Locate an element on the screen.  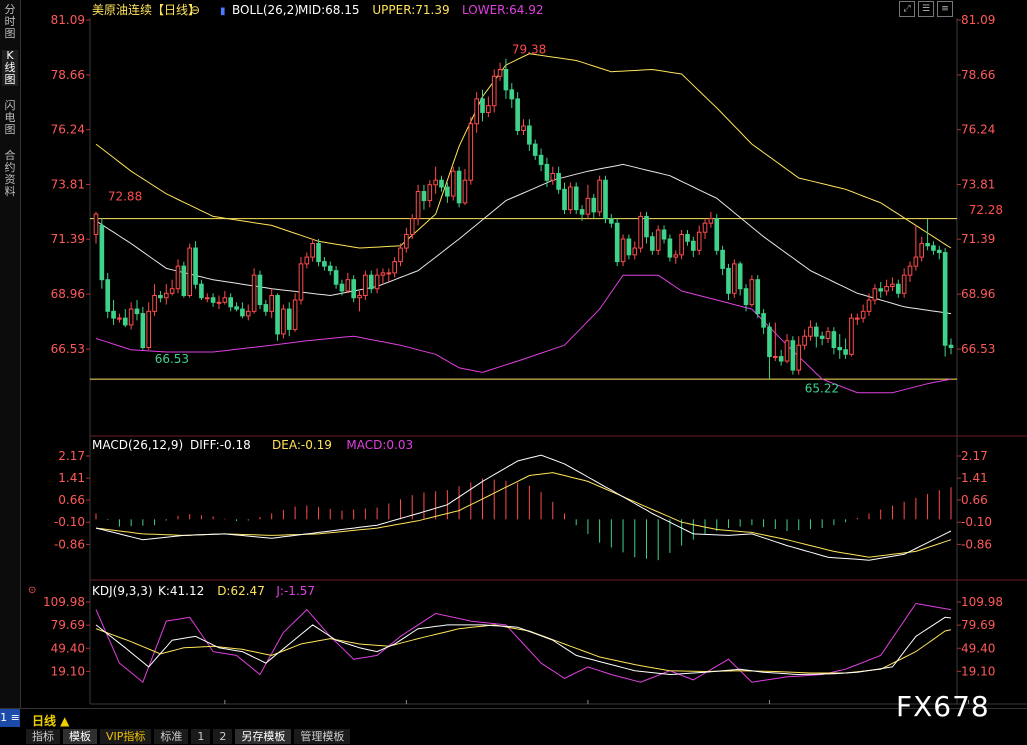
manage-template-button: 管理模板 is located at coordinates (323, 736).